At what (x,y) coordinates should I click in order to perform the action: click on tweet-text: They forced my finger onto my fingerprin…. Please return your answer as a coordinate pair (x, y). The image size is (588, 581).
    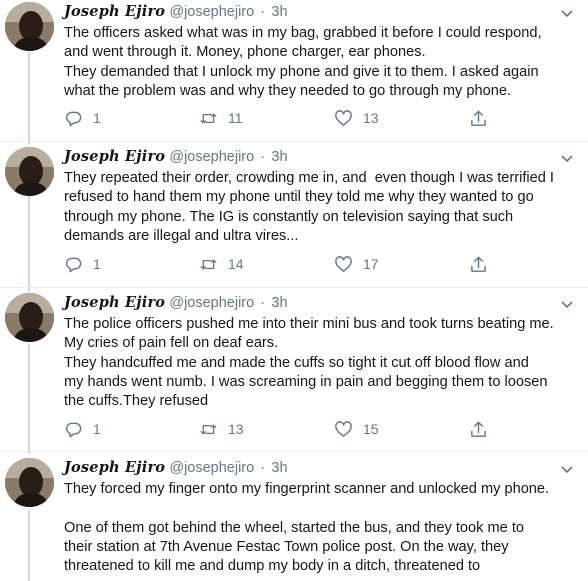
    Looking at the image, I should click on (321, 528).